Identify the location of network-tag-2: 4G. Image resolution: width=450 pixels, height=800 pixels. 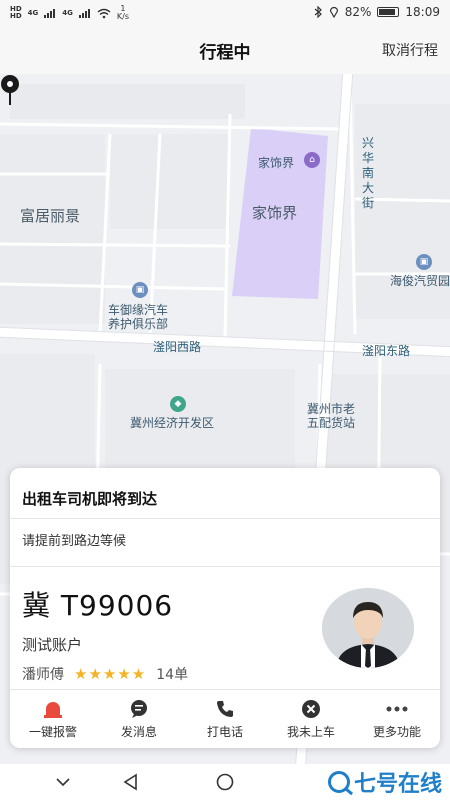
(67, 12).